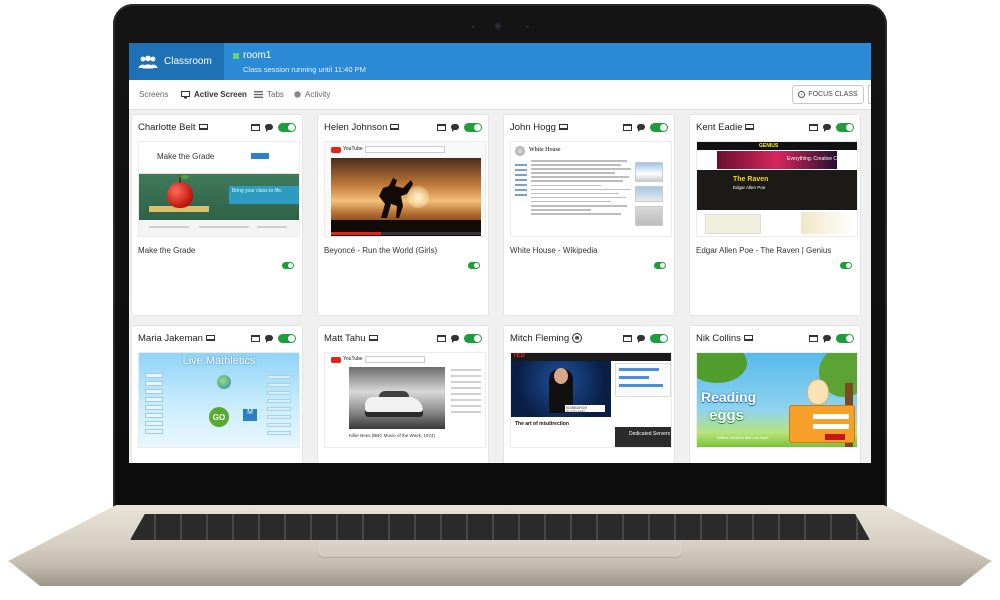  I want to click on horse-rider-image, so click(396, 198).